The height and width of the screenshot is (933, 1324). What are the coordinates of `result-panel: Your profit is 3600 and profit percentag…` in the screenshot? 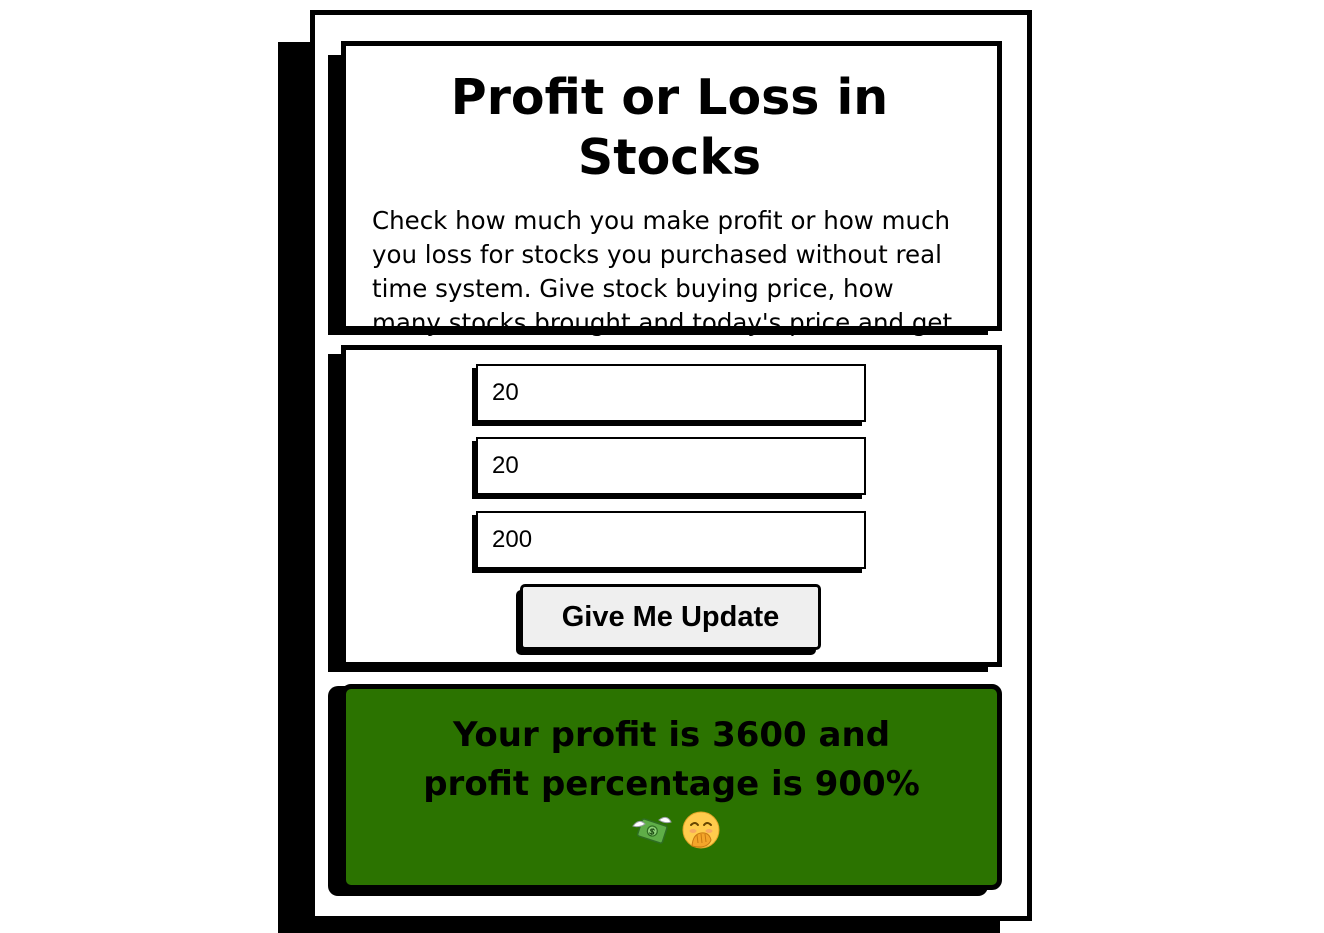 It's located at (671, 787).